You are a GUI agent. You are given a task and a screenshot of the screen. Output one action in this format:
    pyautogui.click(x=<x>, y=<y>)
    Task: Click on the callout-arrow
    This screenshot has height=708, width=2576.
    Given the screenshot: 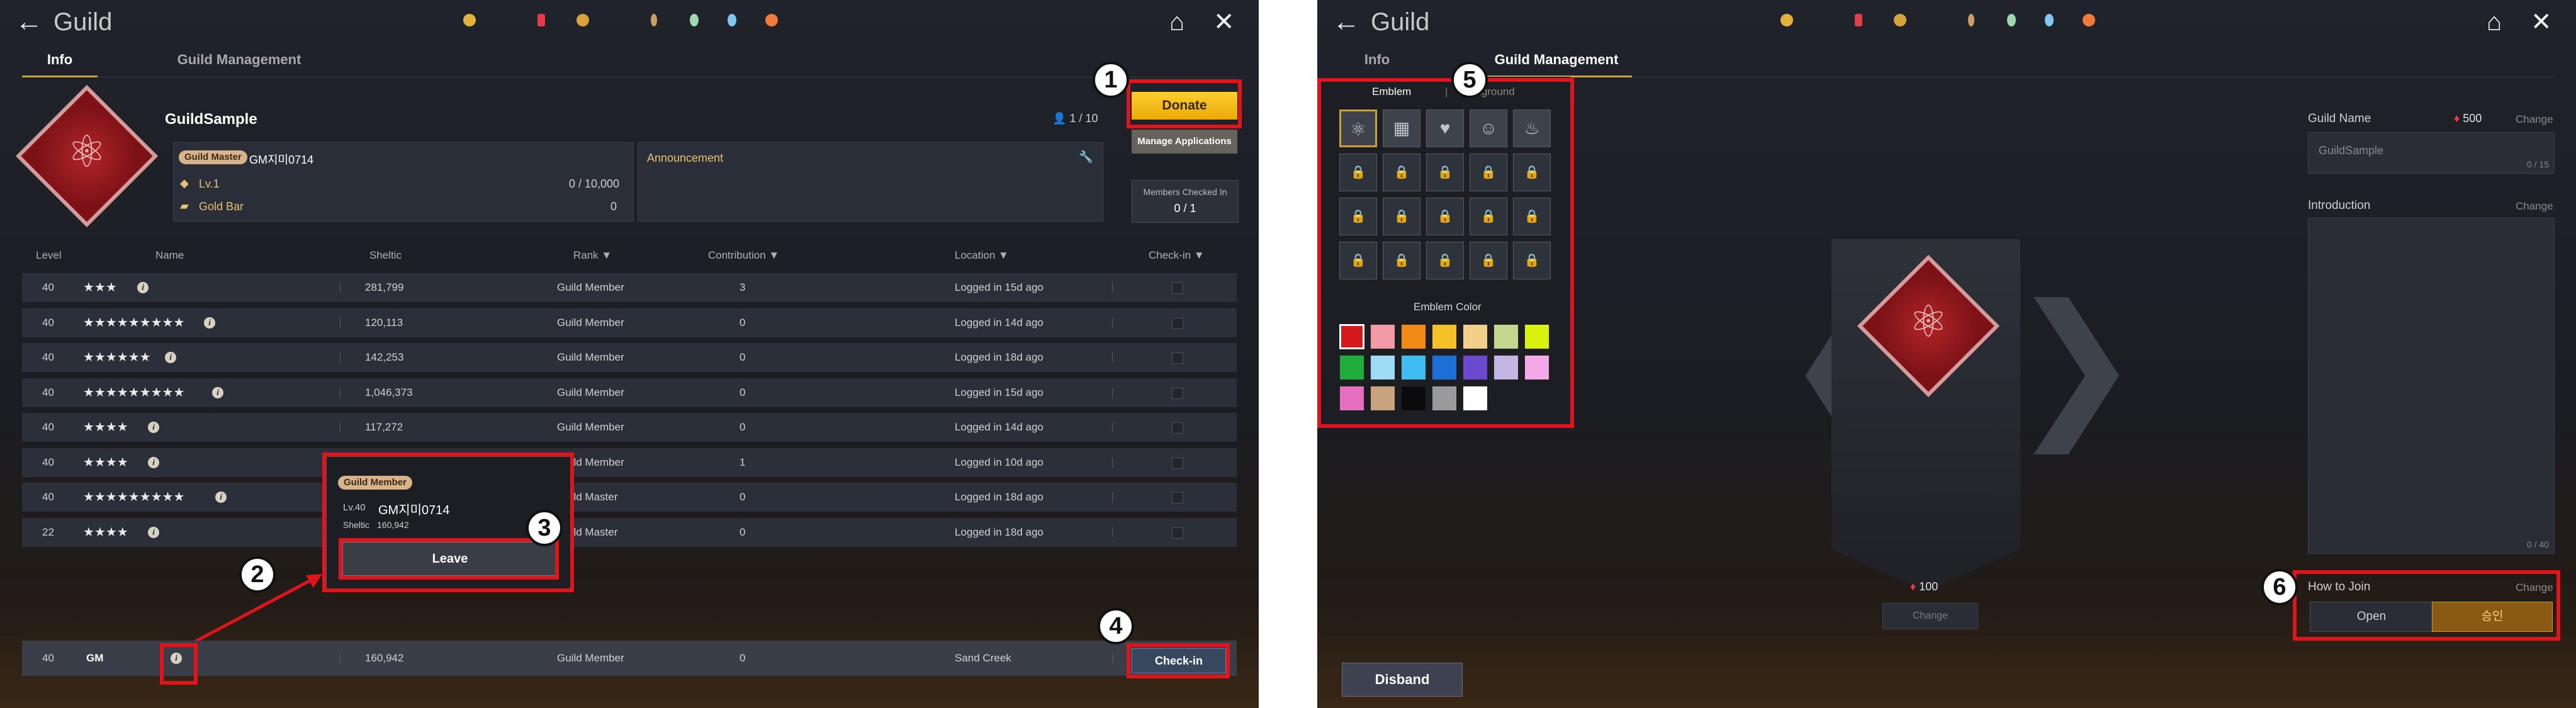 What is the action you would take?
    pyautogui.click(x=251, y=612)
    